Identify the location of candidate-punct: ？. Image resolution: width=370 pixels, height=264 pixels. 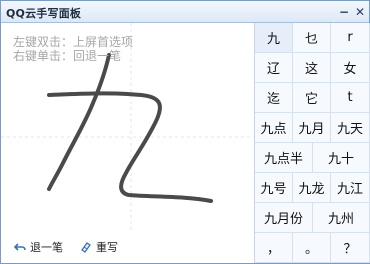
(350, 248).